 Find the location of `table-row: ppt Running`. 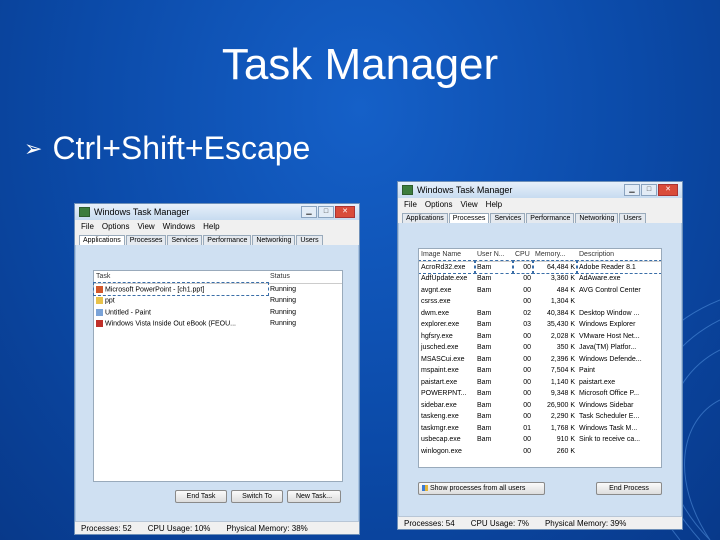

table-row: ppt Running is located at coordinates (218, 301).